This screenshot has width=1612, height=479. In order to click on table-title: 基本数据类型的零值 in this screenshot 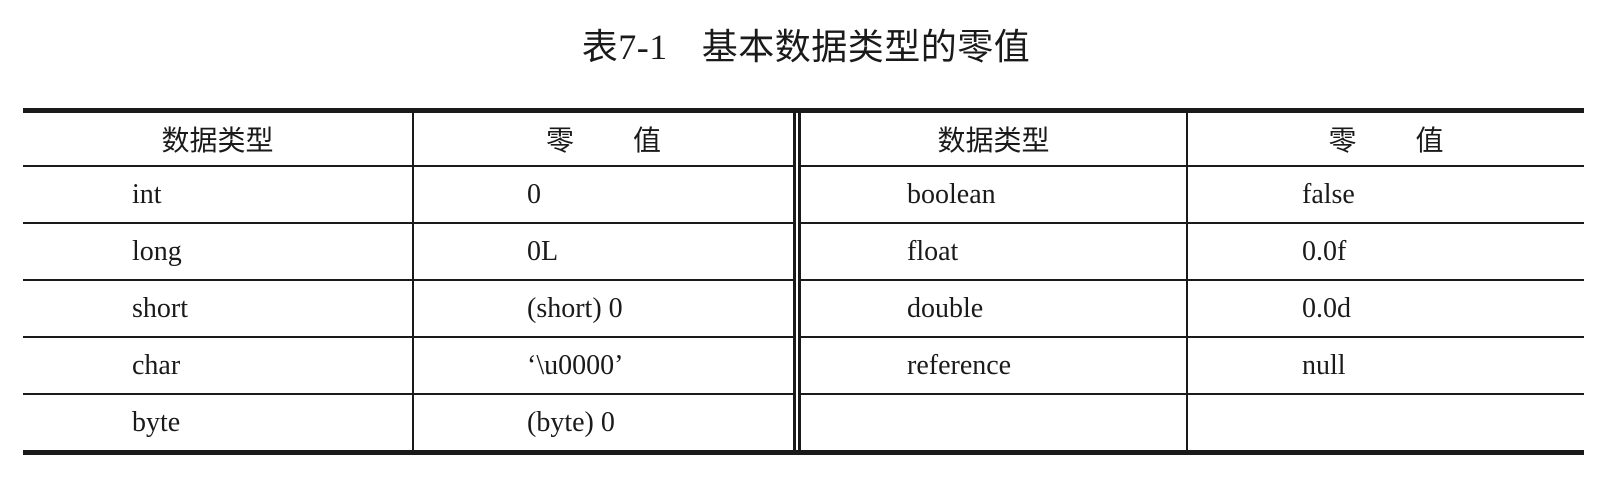, I will do `click(866, 47)`.